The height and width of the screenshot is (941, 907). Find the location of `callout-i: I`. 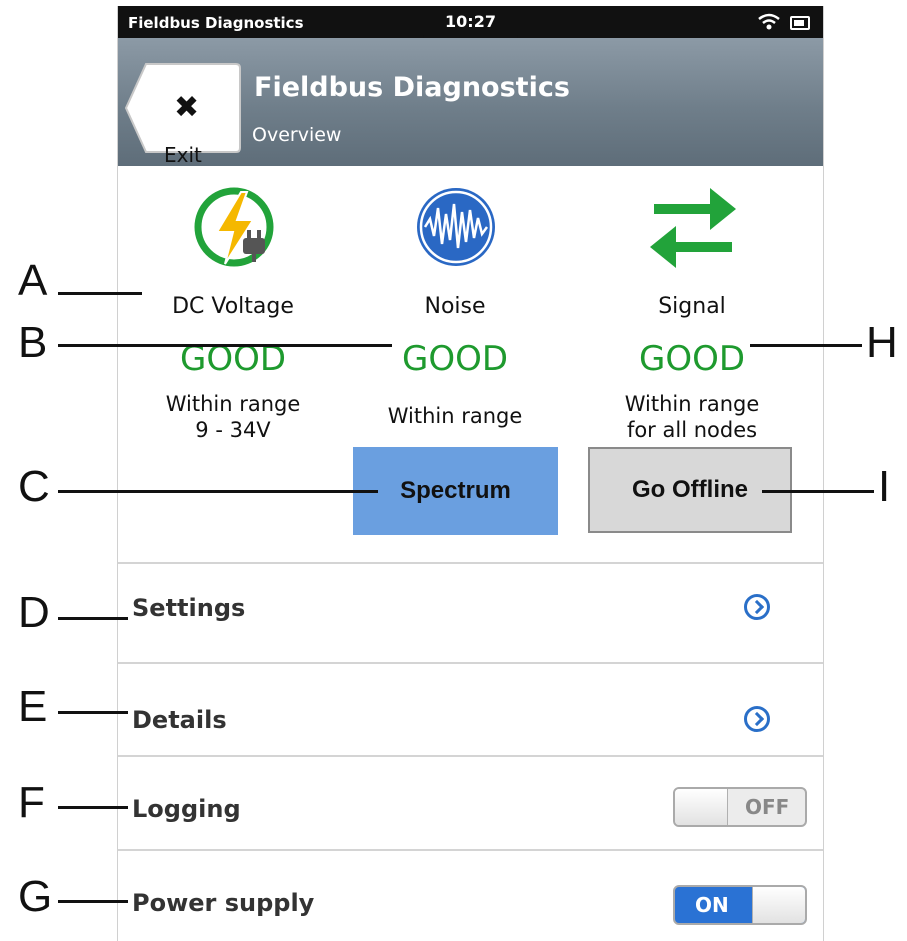

callout-i: I is located at coordinates (884, 486).